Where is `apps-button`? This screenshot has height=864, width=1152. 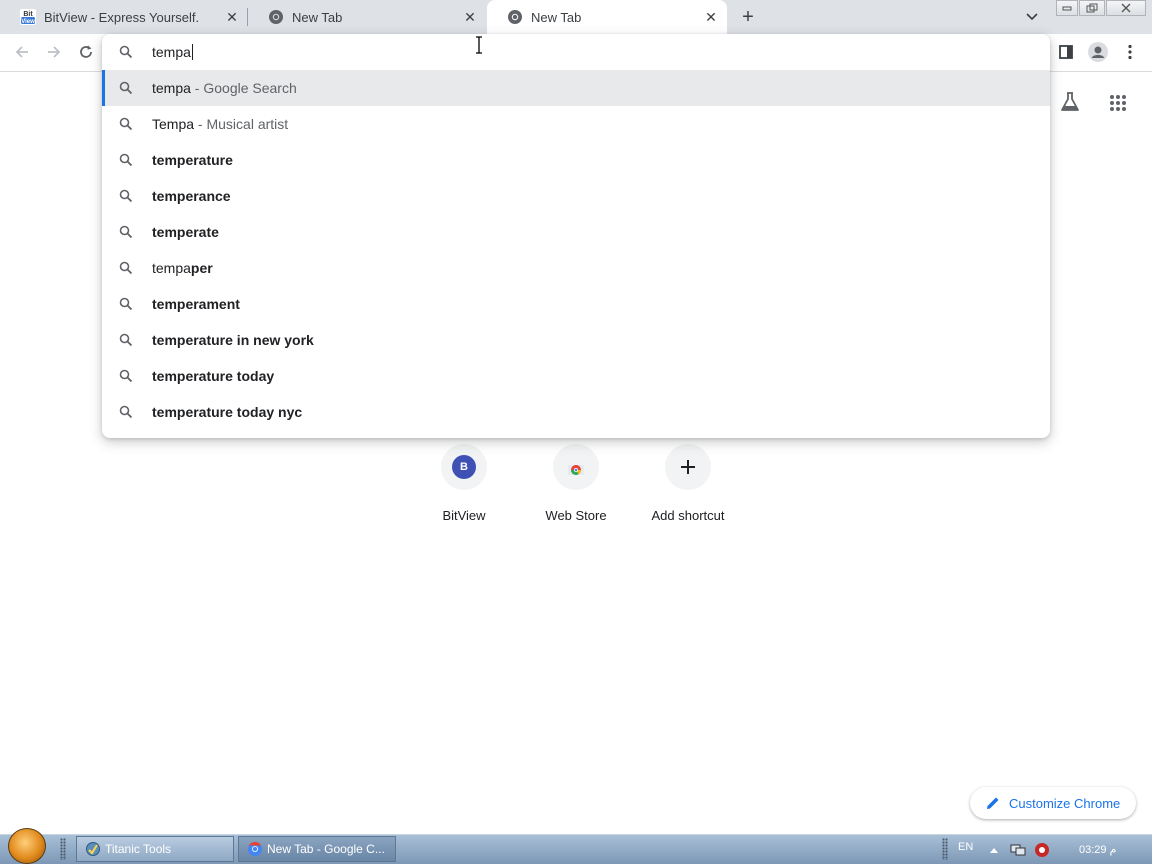 apps-button is located at coordinates (1118, 103).